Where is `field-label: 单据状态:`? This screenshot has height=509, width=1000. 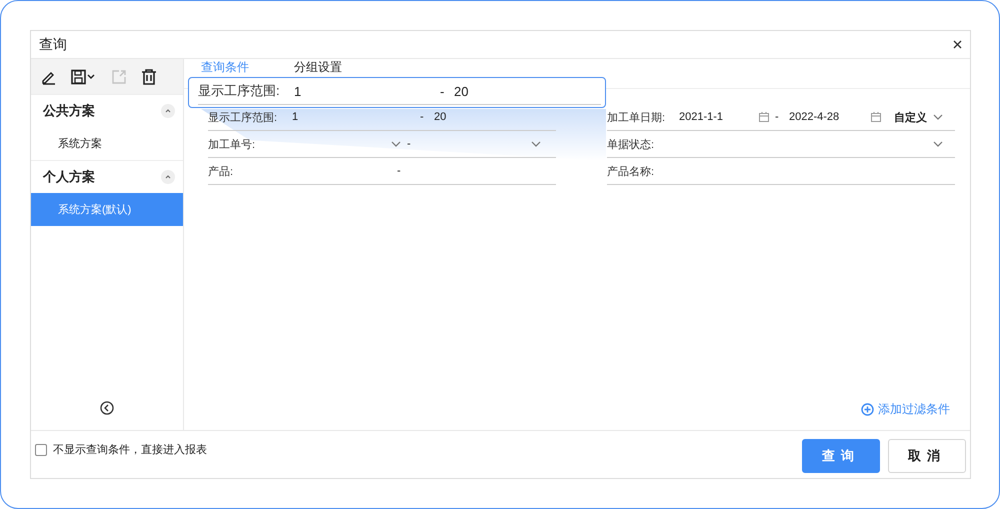 field-label: 单据状态: is located at coordinates (631, 145).